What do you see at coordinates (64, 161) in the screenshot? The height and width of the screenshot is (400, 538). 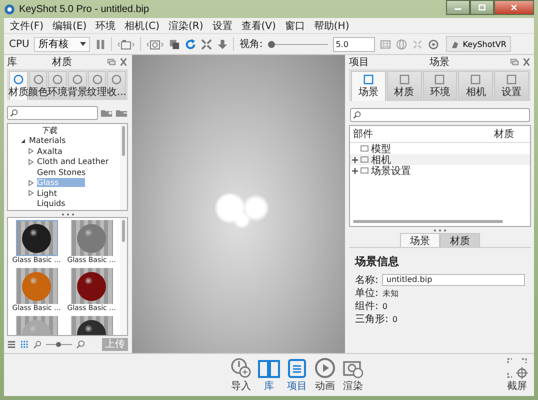 I see `tree-item: Cloth and Leather` at bounding box center [64, 161].